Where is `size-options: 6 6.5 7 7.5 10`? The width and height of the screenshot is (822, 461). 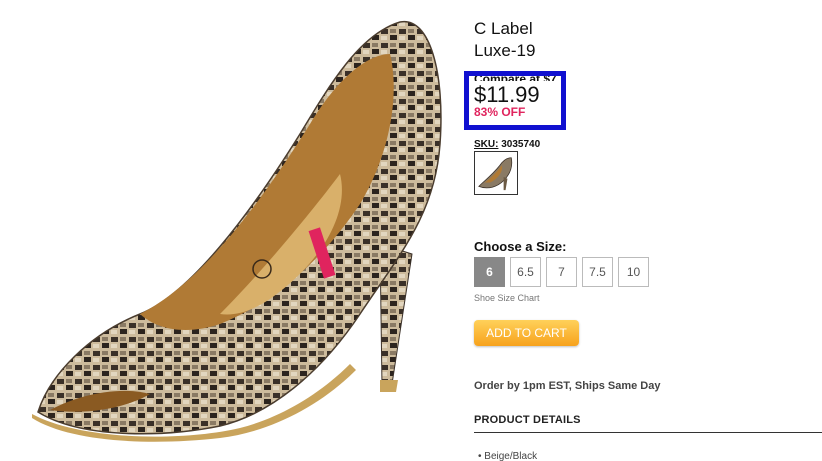
size-options: 6 6.5 7 7.5 10 is located at coordinates (561, 272).